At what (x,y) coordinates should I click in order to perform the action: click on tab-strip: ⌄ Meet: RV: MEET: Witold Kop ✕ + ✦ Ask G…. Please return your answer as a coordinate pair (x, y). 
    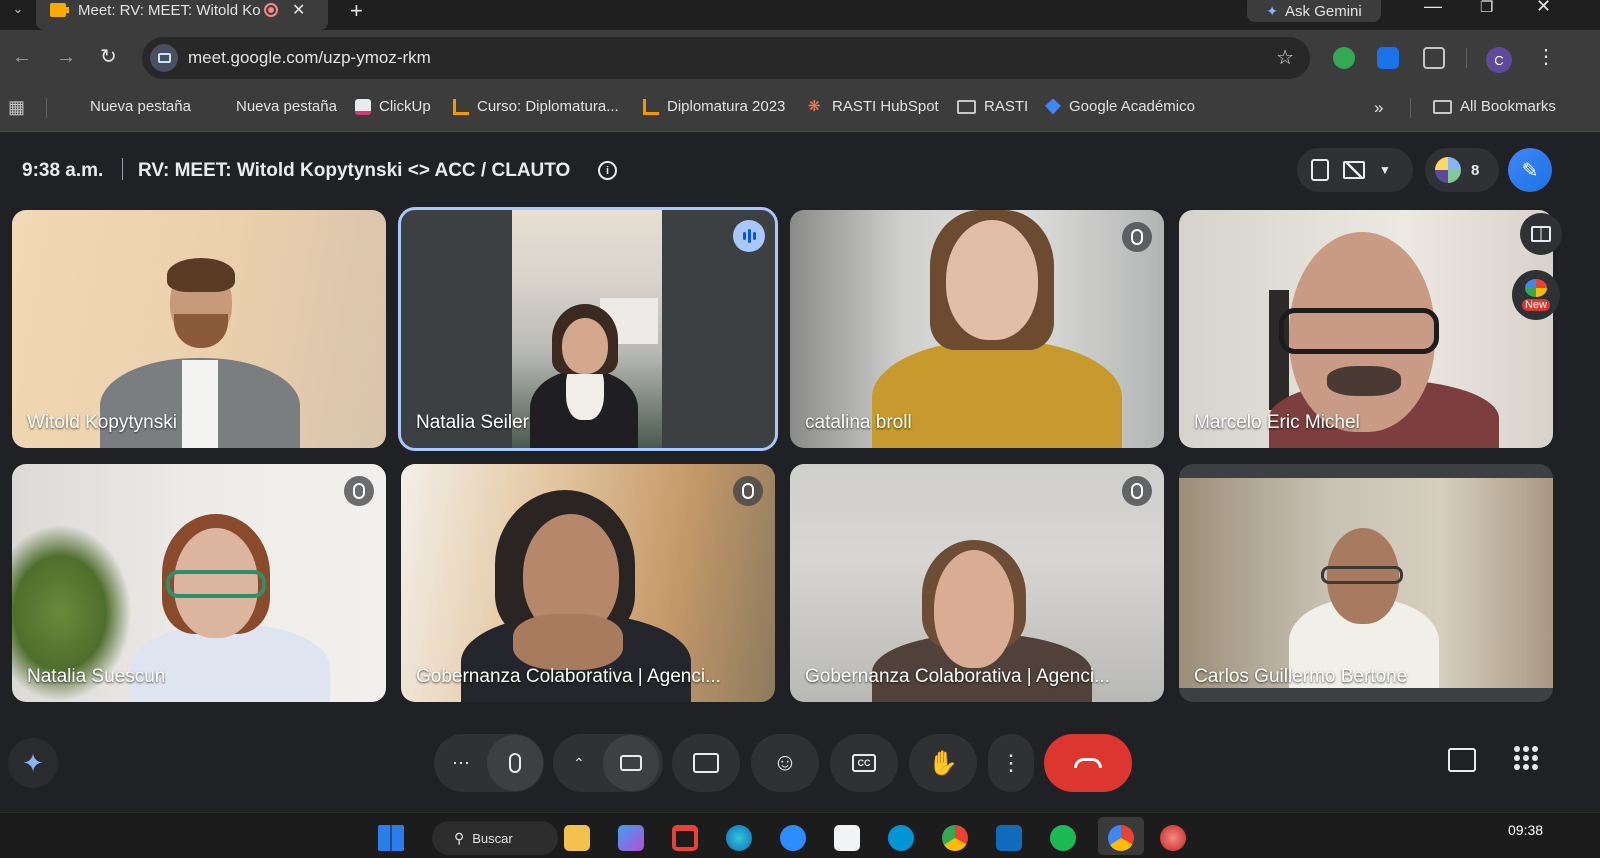
    Looking at the image, I should click on (800, 15).